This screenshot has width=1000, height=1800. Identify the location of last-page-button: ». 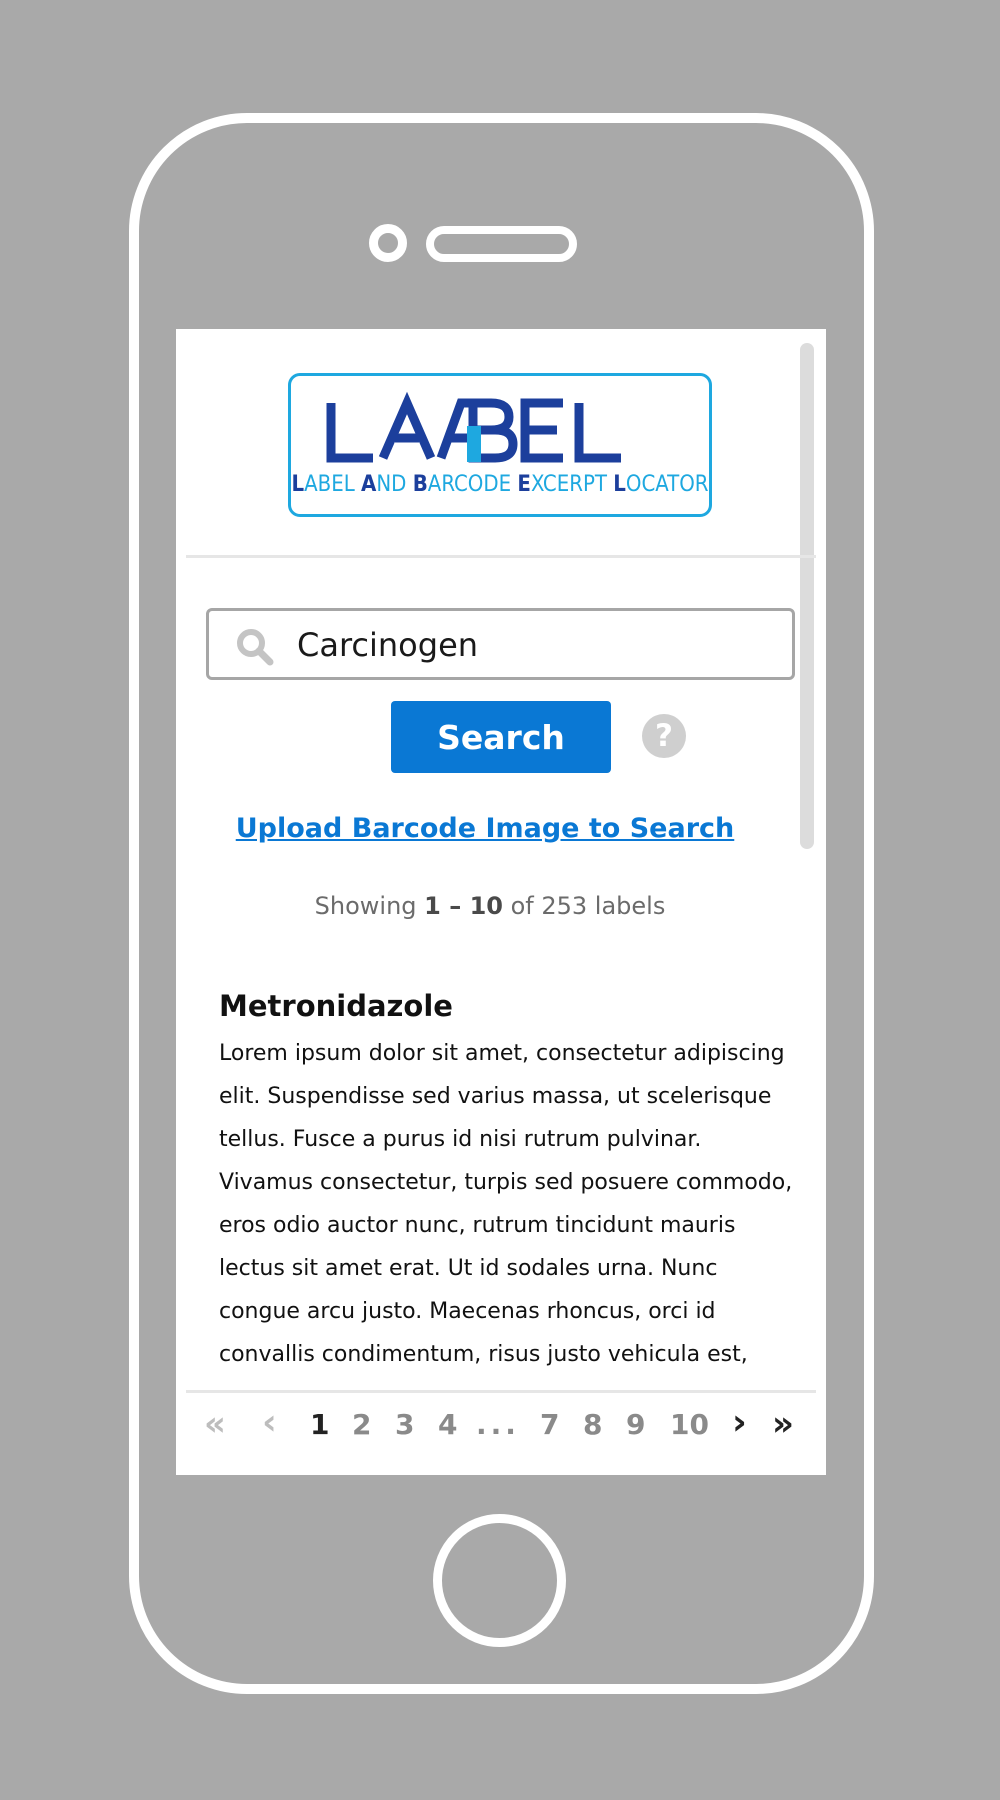
(783, 1424).